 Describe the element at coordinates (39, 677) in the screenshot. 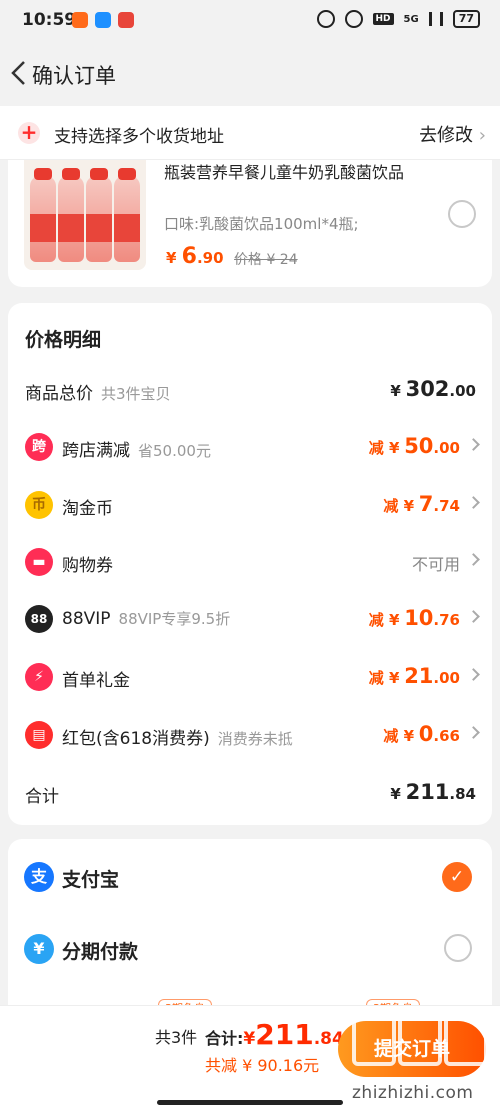

I see `lightning-icon: ⚡` at that location.